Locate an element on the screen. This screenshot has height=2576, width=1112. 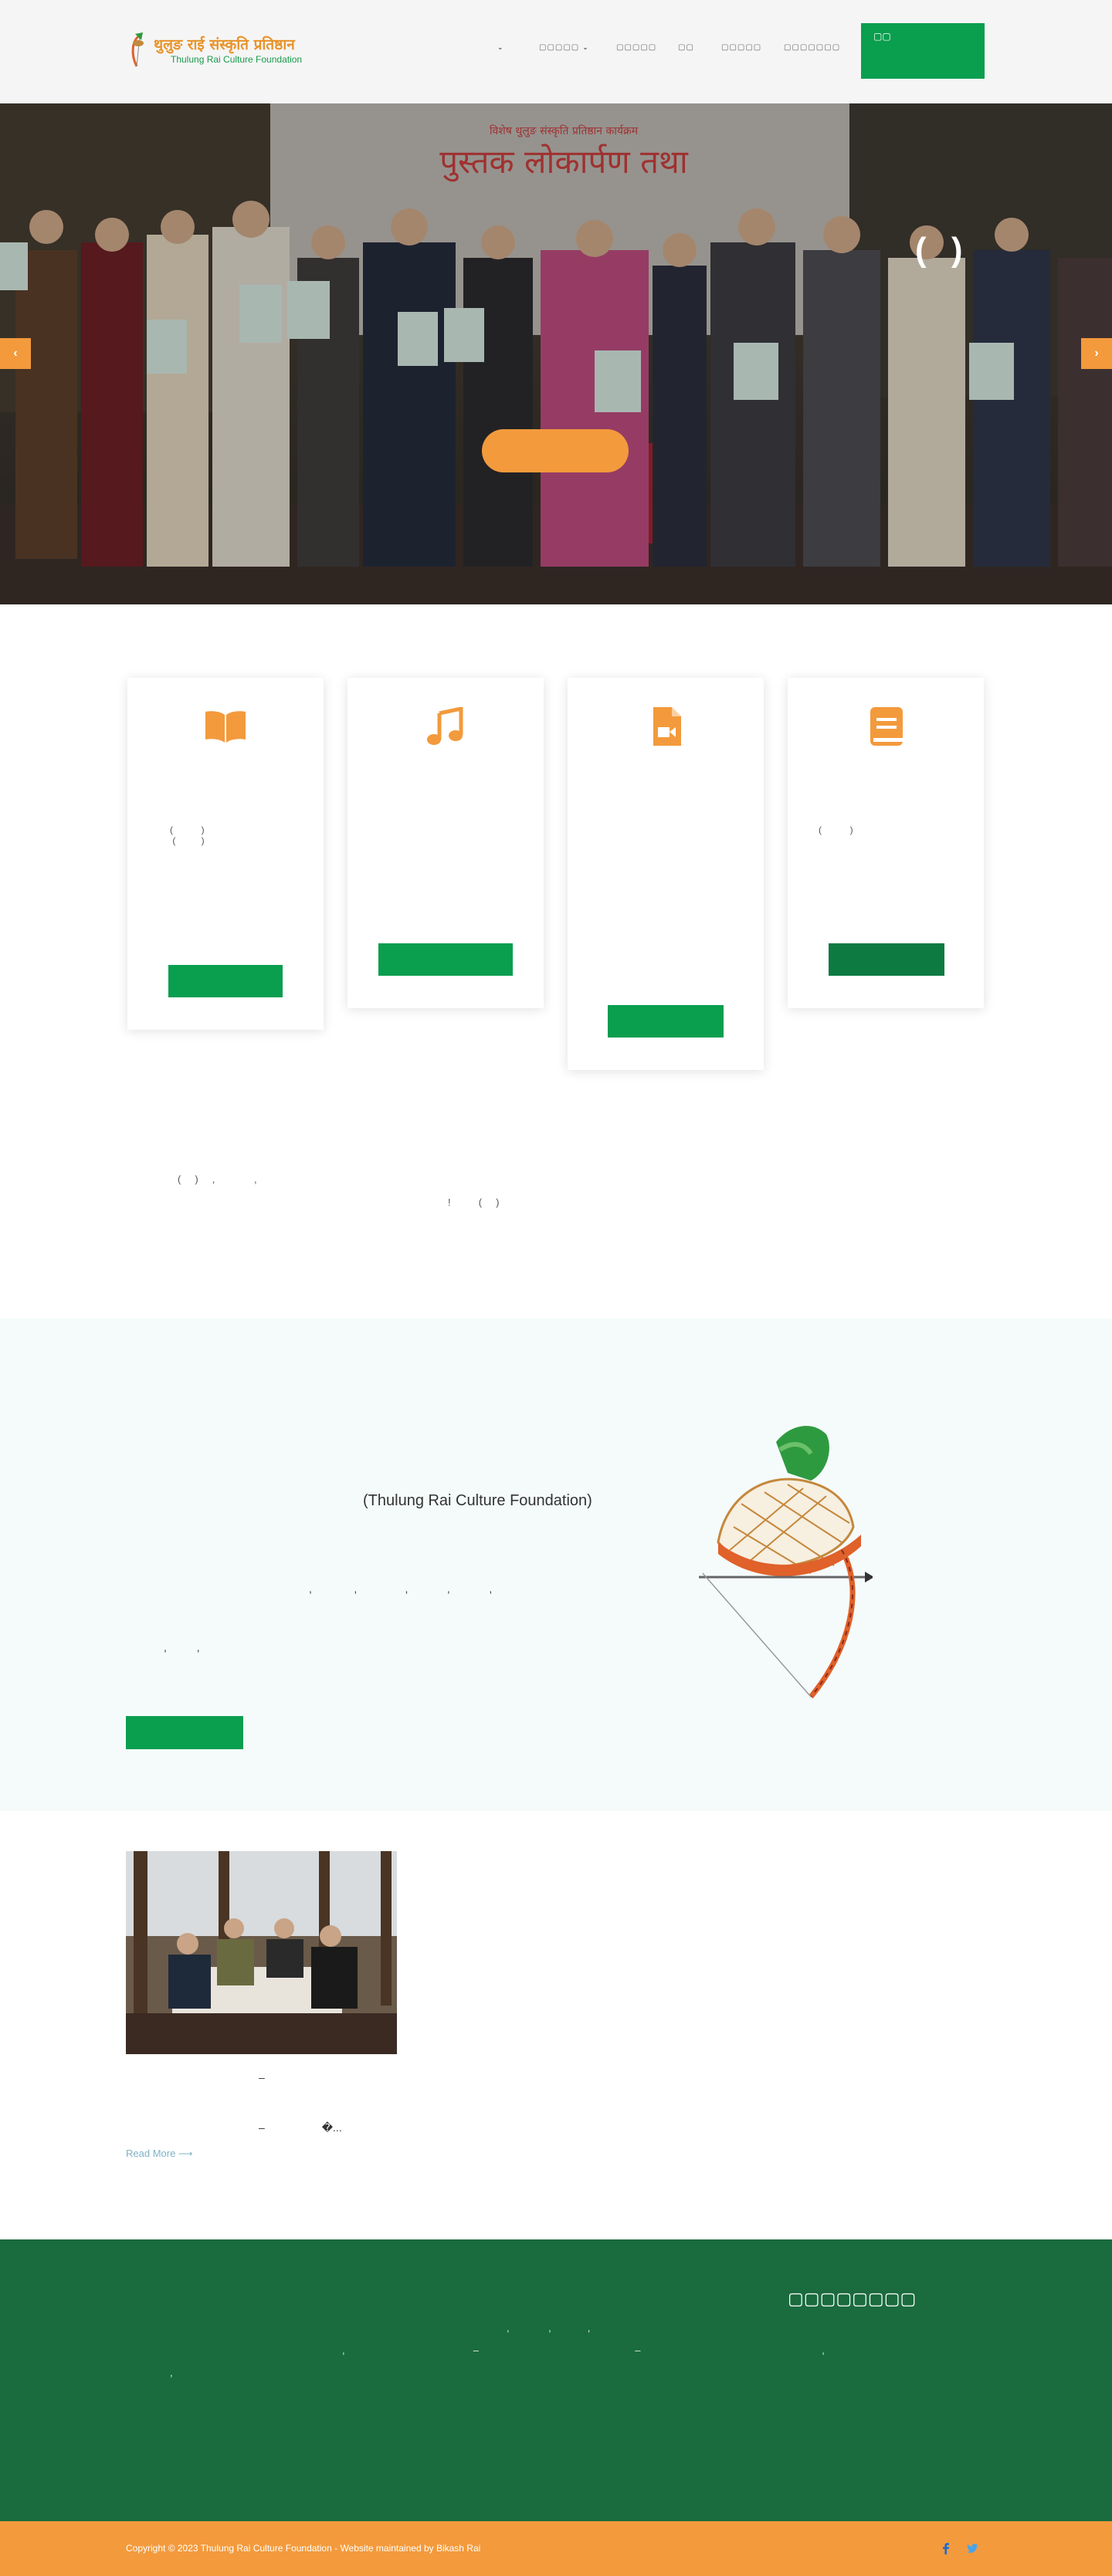
bow-and-basket-illustration is located at coordinates (786, 1563).